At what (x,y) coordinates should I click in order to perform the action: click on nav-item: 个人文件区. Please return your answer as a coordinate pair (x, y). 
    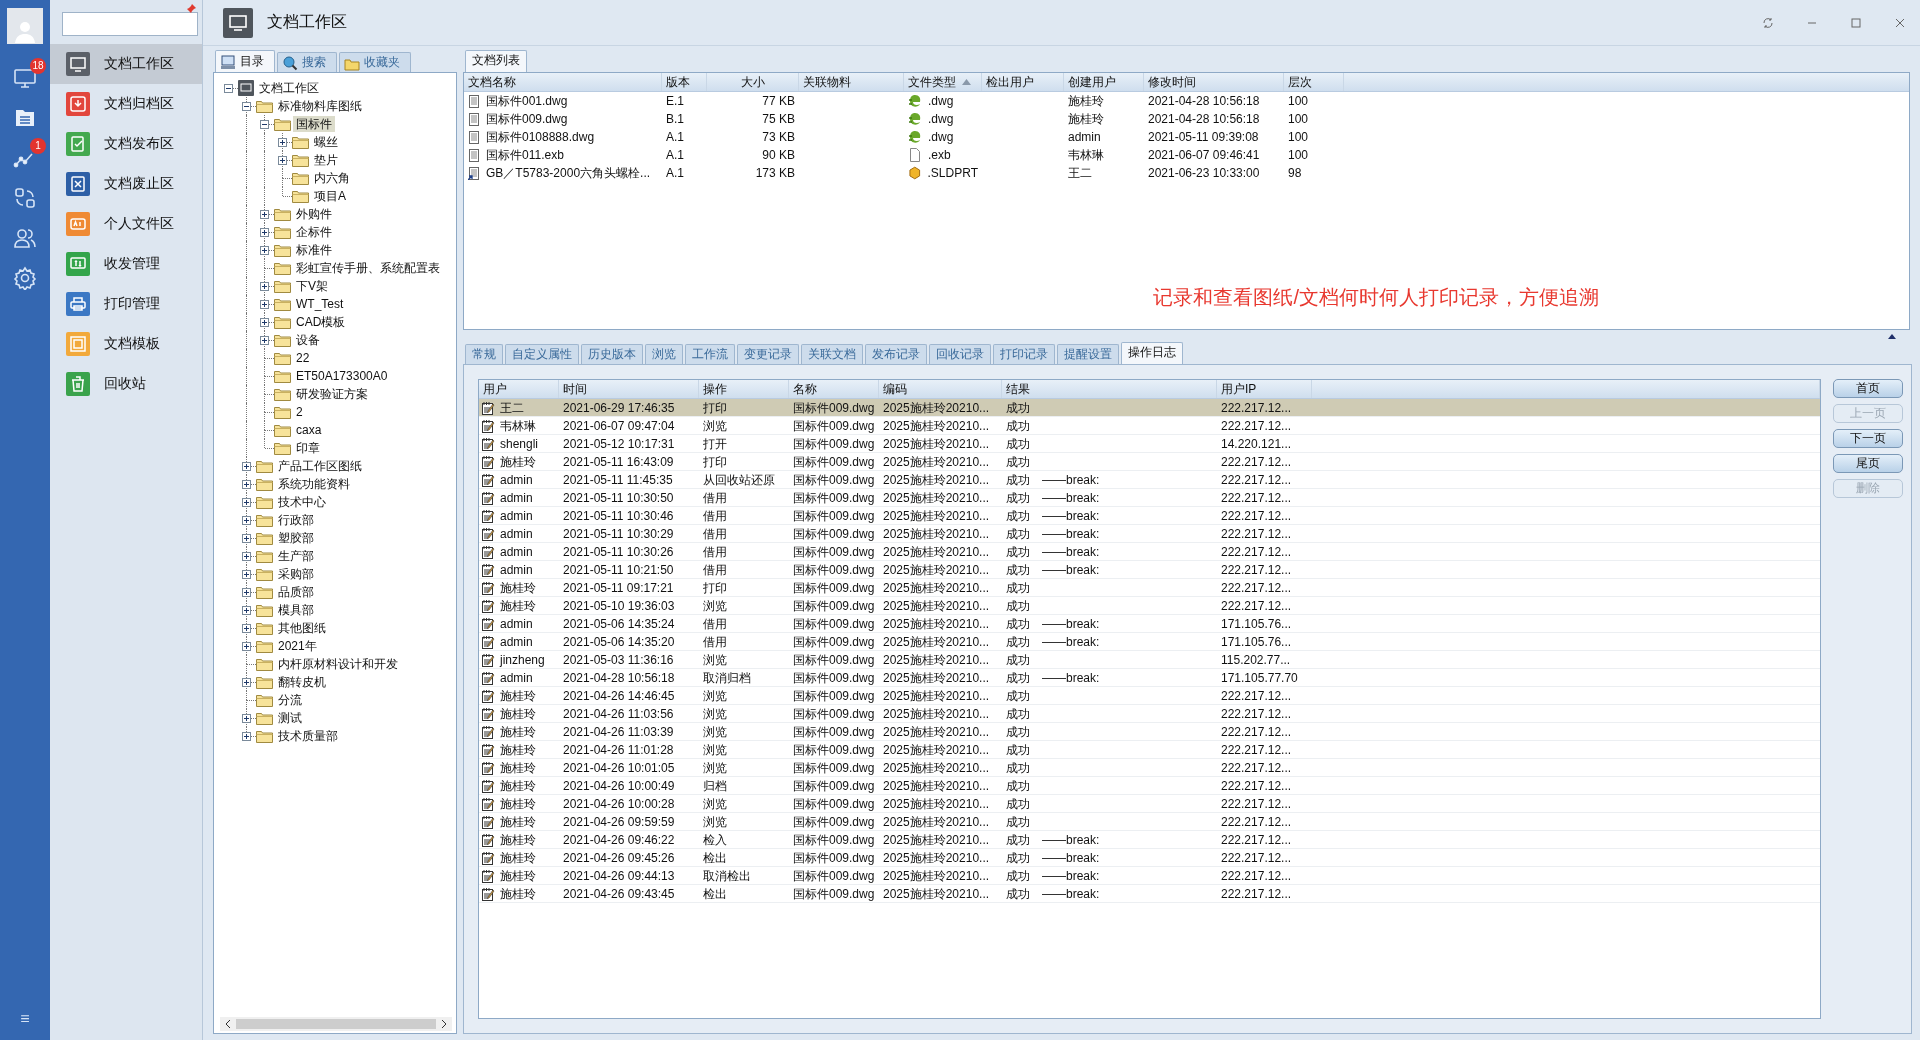
    Looking at the image, I should click on (126, 224).